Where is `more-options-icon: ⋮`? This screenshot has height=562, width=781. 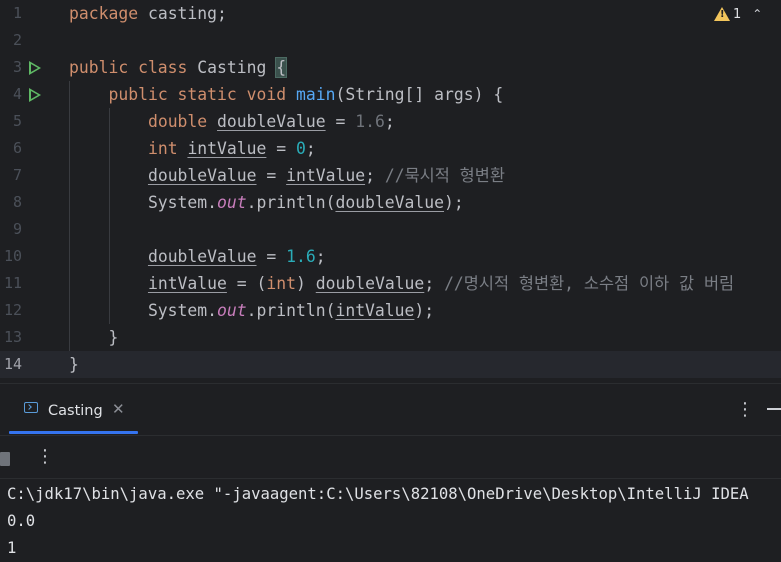
more-options-icon: ⋮ is located at coordinates (745, 409).